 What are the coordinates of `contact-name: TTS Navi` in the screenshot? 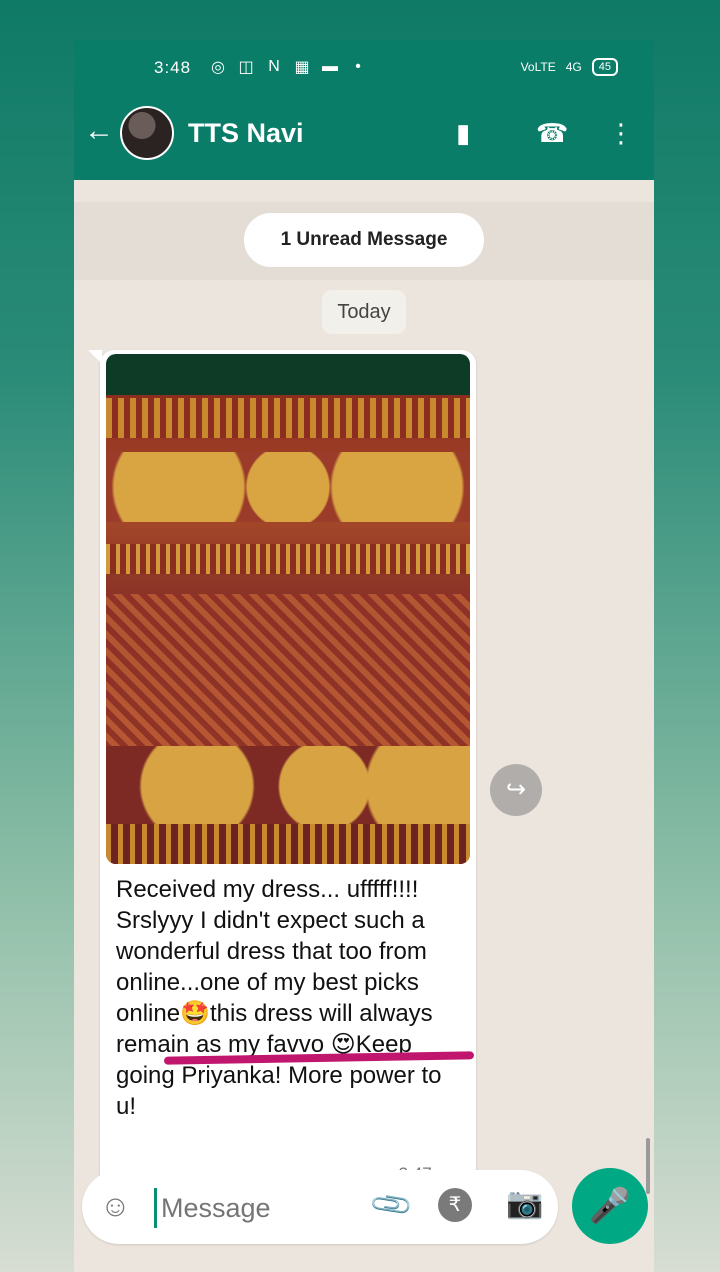 It's located at (246, 133).